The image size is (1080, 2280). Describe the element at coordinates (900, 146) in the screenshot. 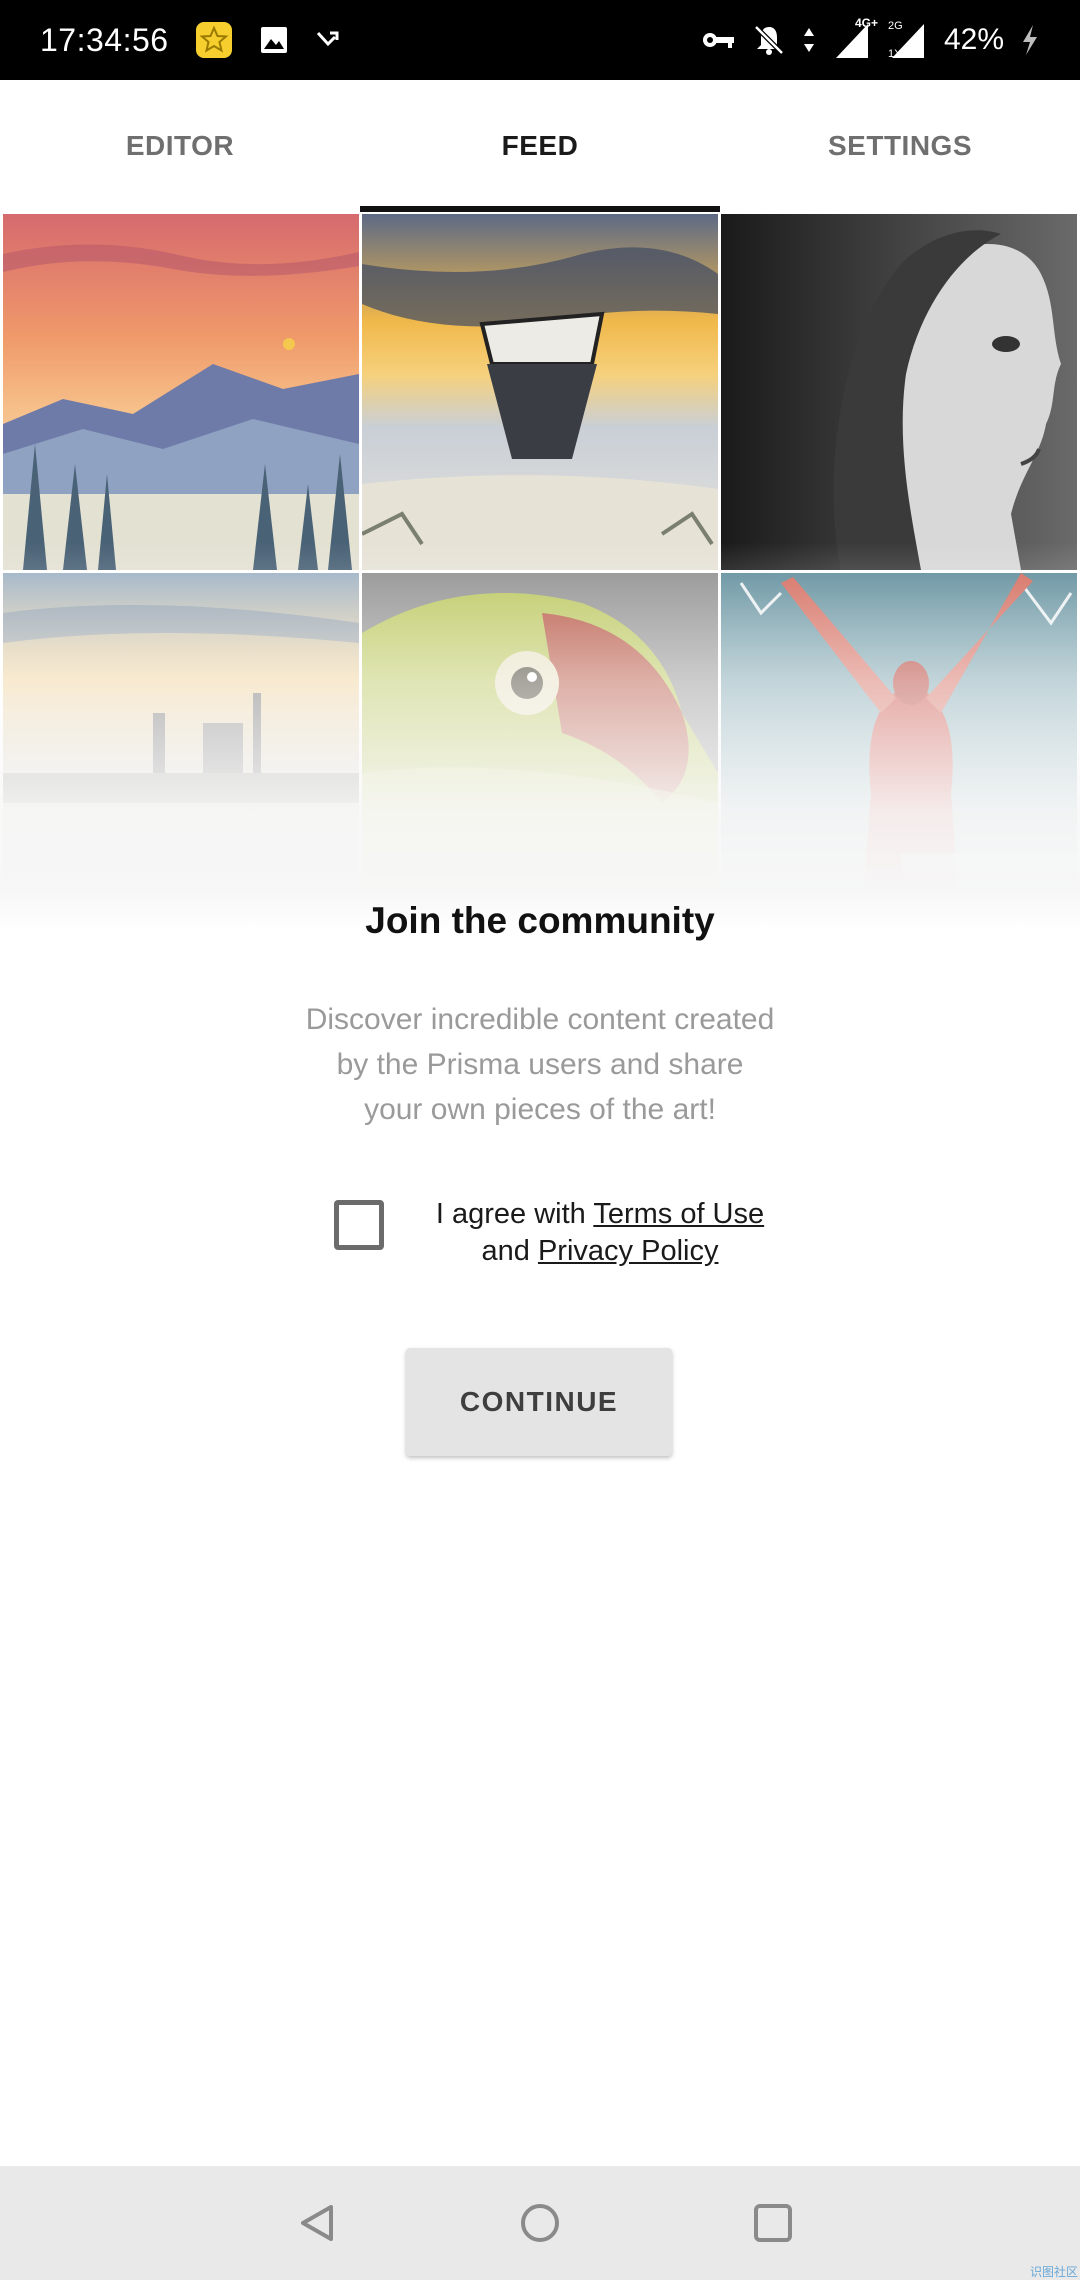

I see `tab-settings: SETTINGS` at that location.